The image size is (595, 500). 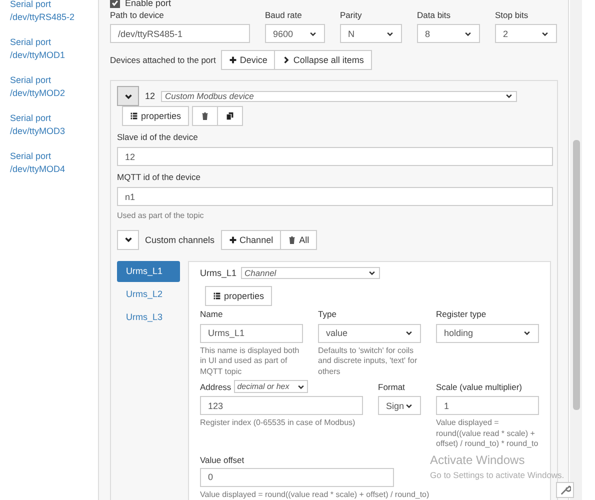 What do you see at coordinates (371, 33) in the screenshot?
I see `select-field: N` at bounding box center [371, 33].